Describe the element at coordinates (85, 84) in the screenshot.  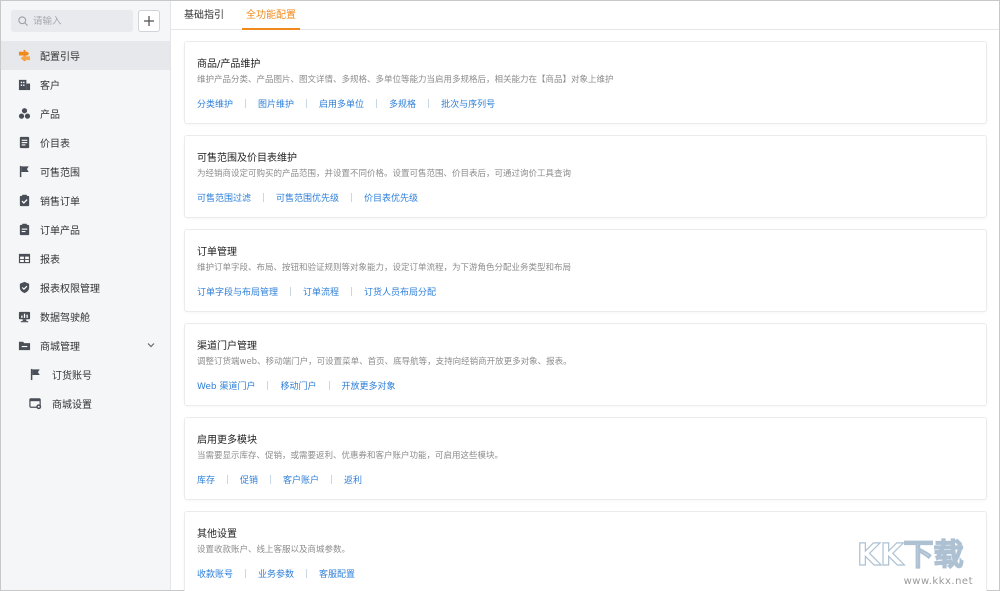
I see `sidebar-item-customer: 客户` at that location.